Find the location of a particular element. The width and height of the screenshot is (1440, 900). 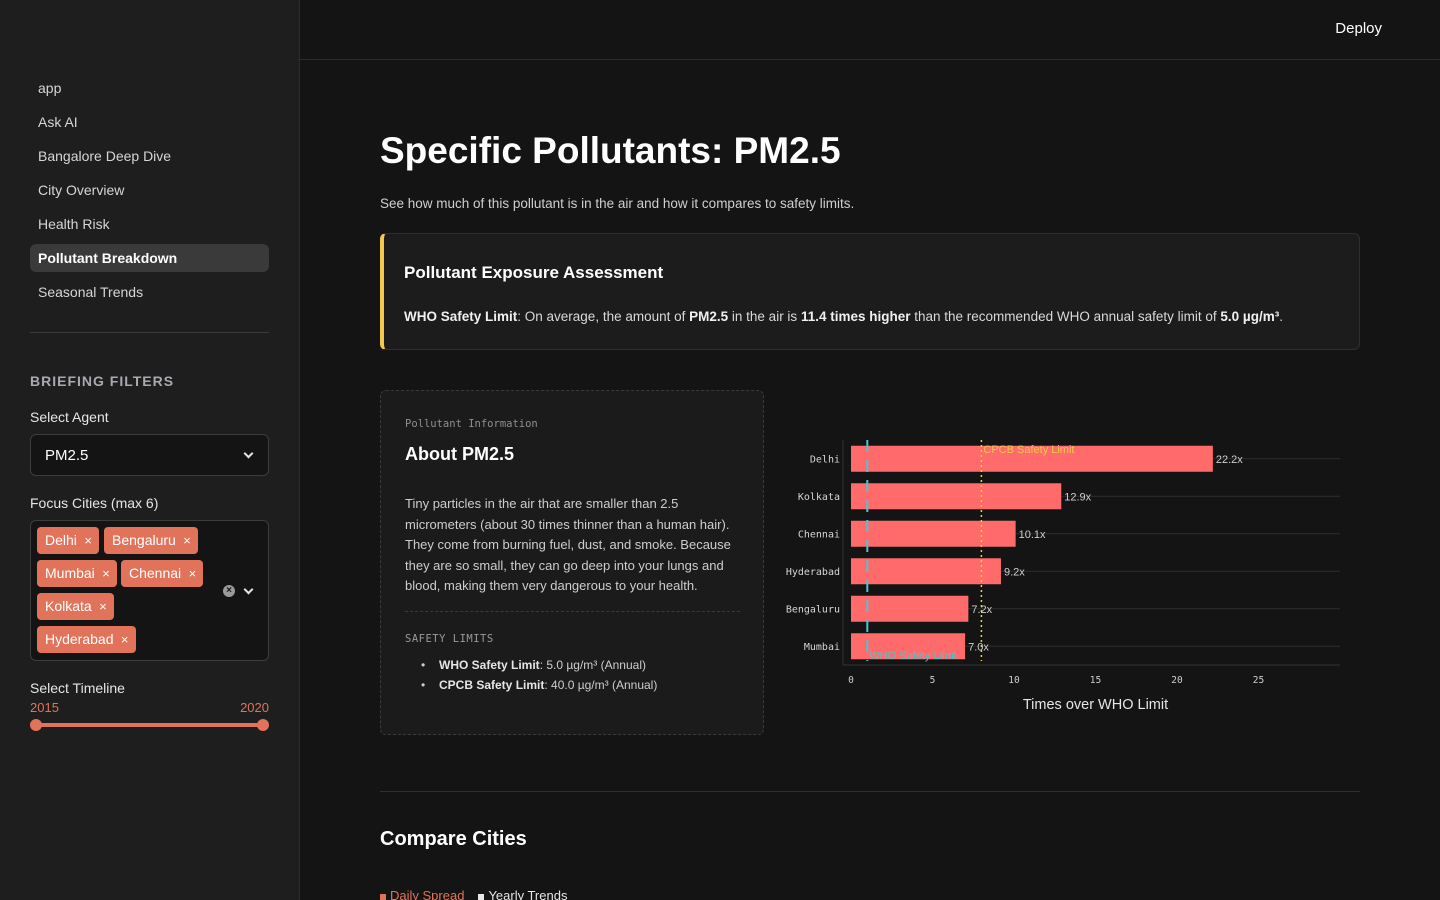

city-tag-bengaluru: Bengaluru × is located at coordinates (151, 540).